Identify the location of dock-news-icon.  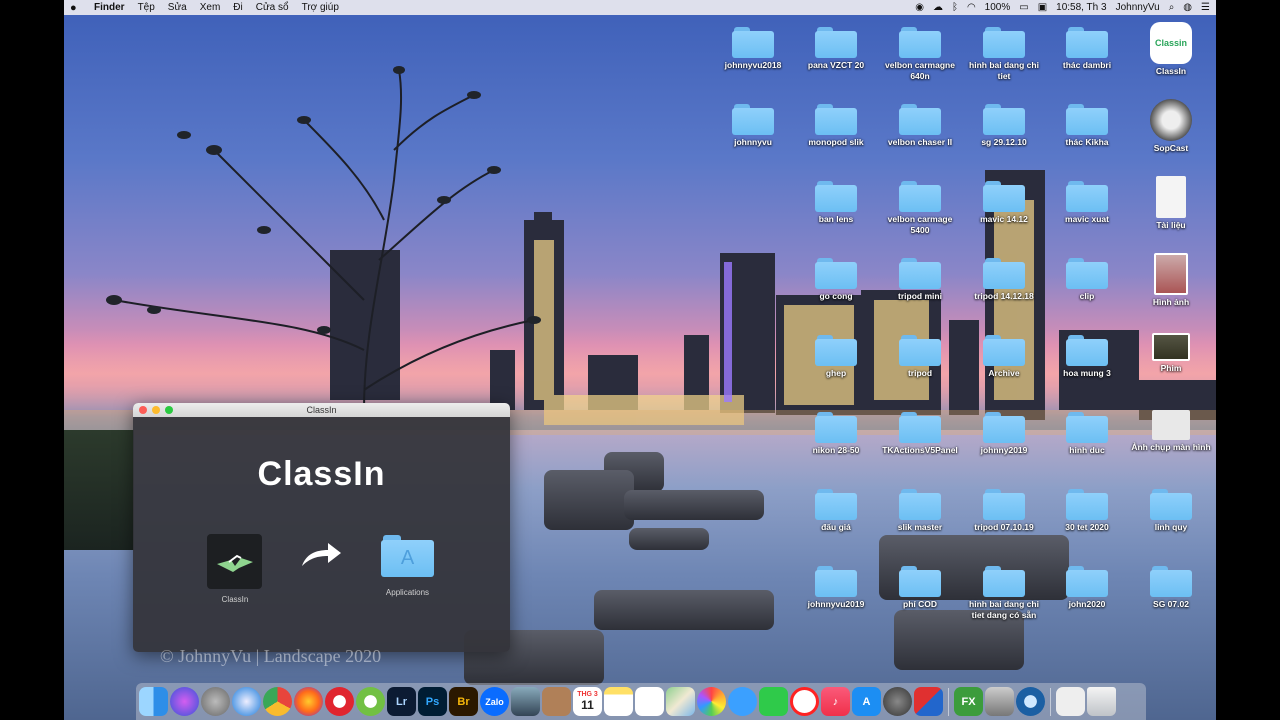
(804, 701).